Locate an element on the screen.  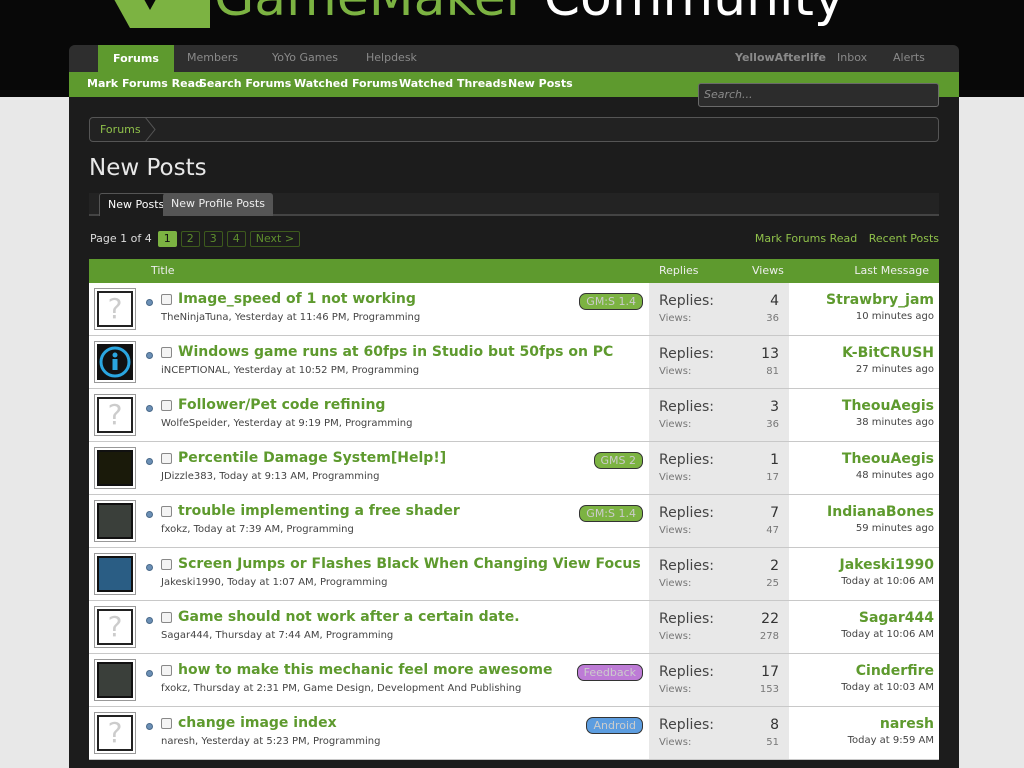
site-logo: GameMaker Community is located at coordinates (477, 14).